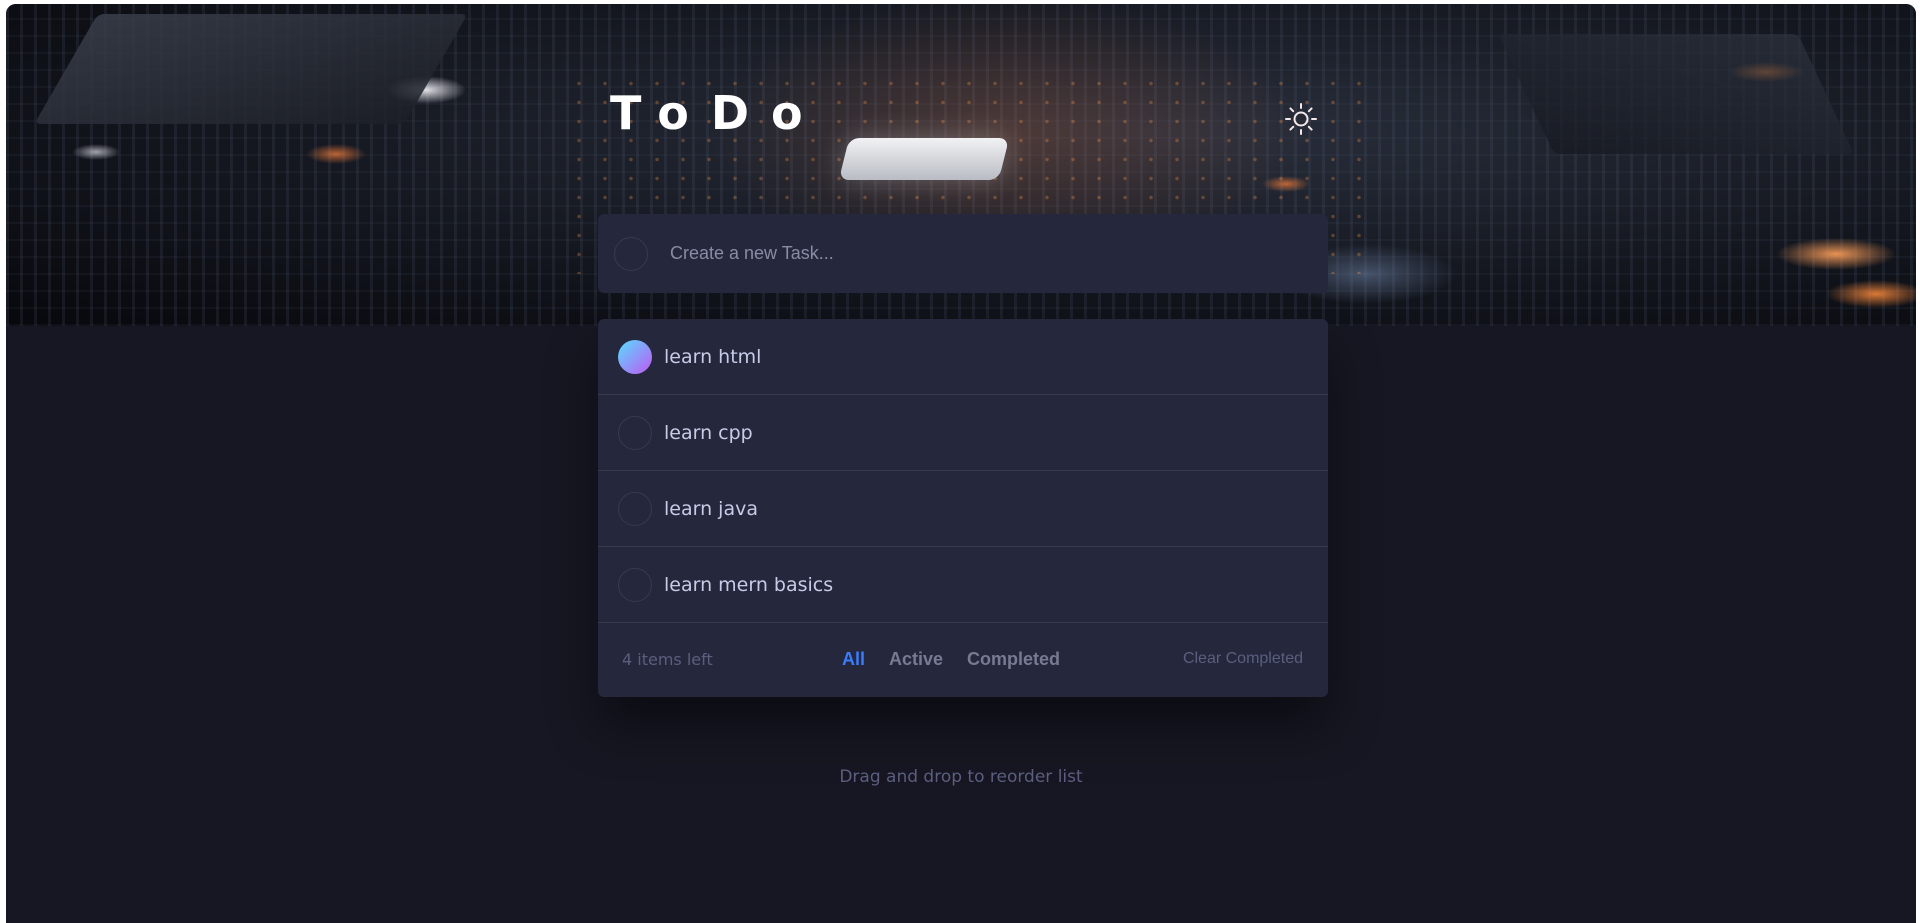 The width and height of the screenshot is (1920, 923). Describe the element at coordinates (961, 777) in the screenshot. I see `reorder-hint: Drag and drop to reorder list` at that location.